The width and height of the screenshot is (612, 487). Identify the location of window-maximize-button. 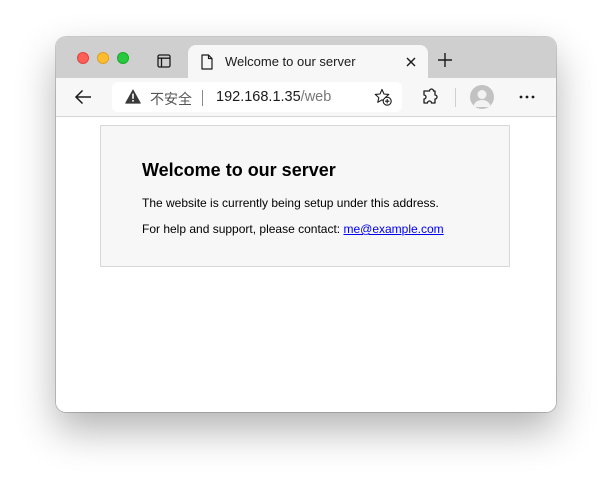
(123, 58).